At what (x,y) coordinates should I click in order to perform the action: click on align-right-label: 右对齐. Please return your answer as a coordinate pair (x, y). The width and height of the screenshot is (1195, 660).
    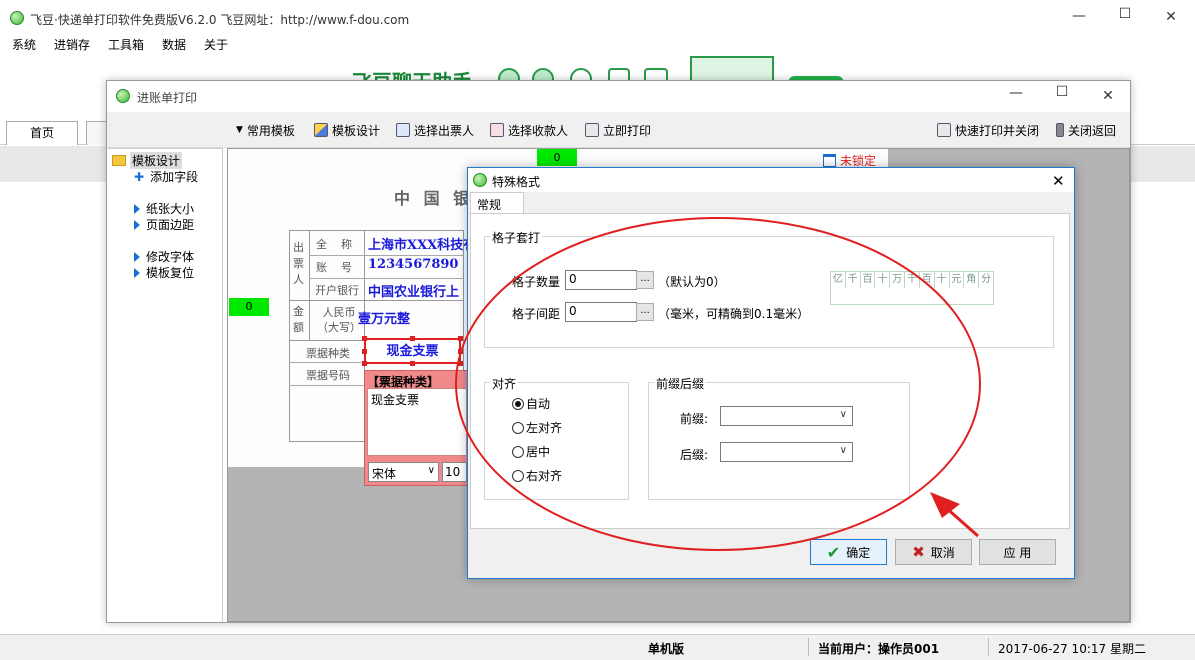
    Looking at the image, I should click on (544, 476).